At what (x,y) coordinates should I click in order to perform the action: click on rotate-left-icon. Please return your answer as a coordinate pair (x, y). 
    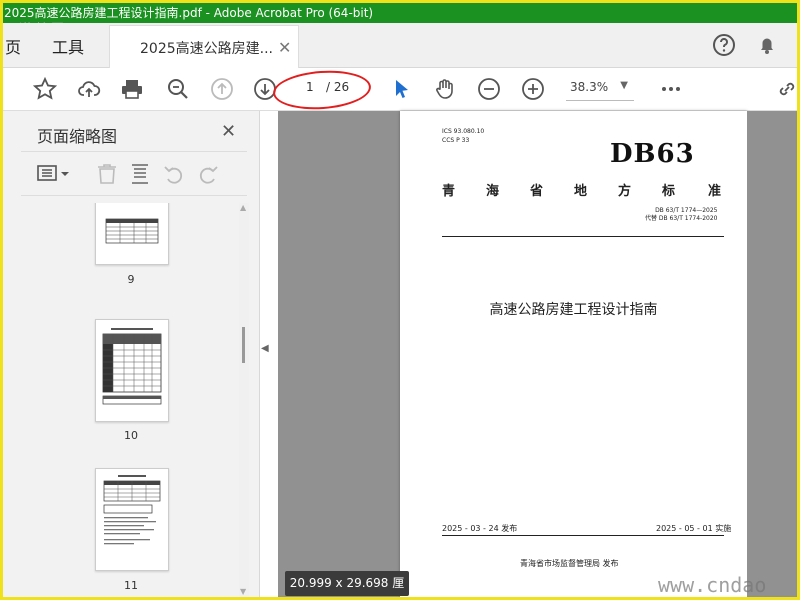
    Looking at the image, I should click on (174, 174).